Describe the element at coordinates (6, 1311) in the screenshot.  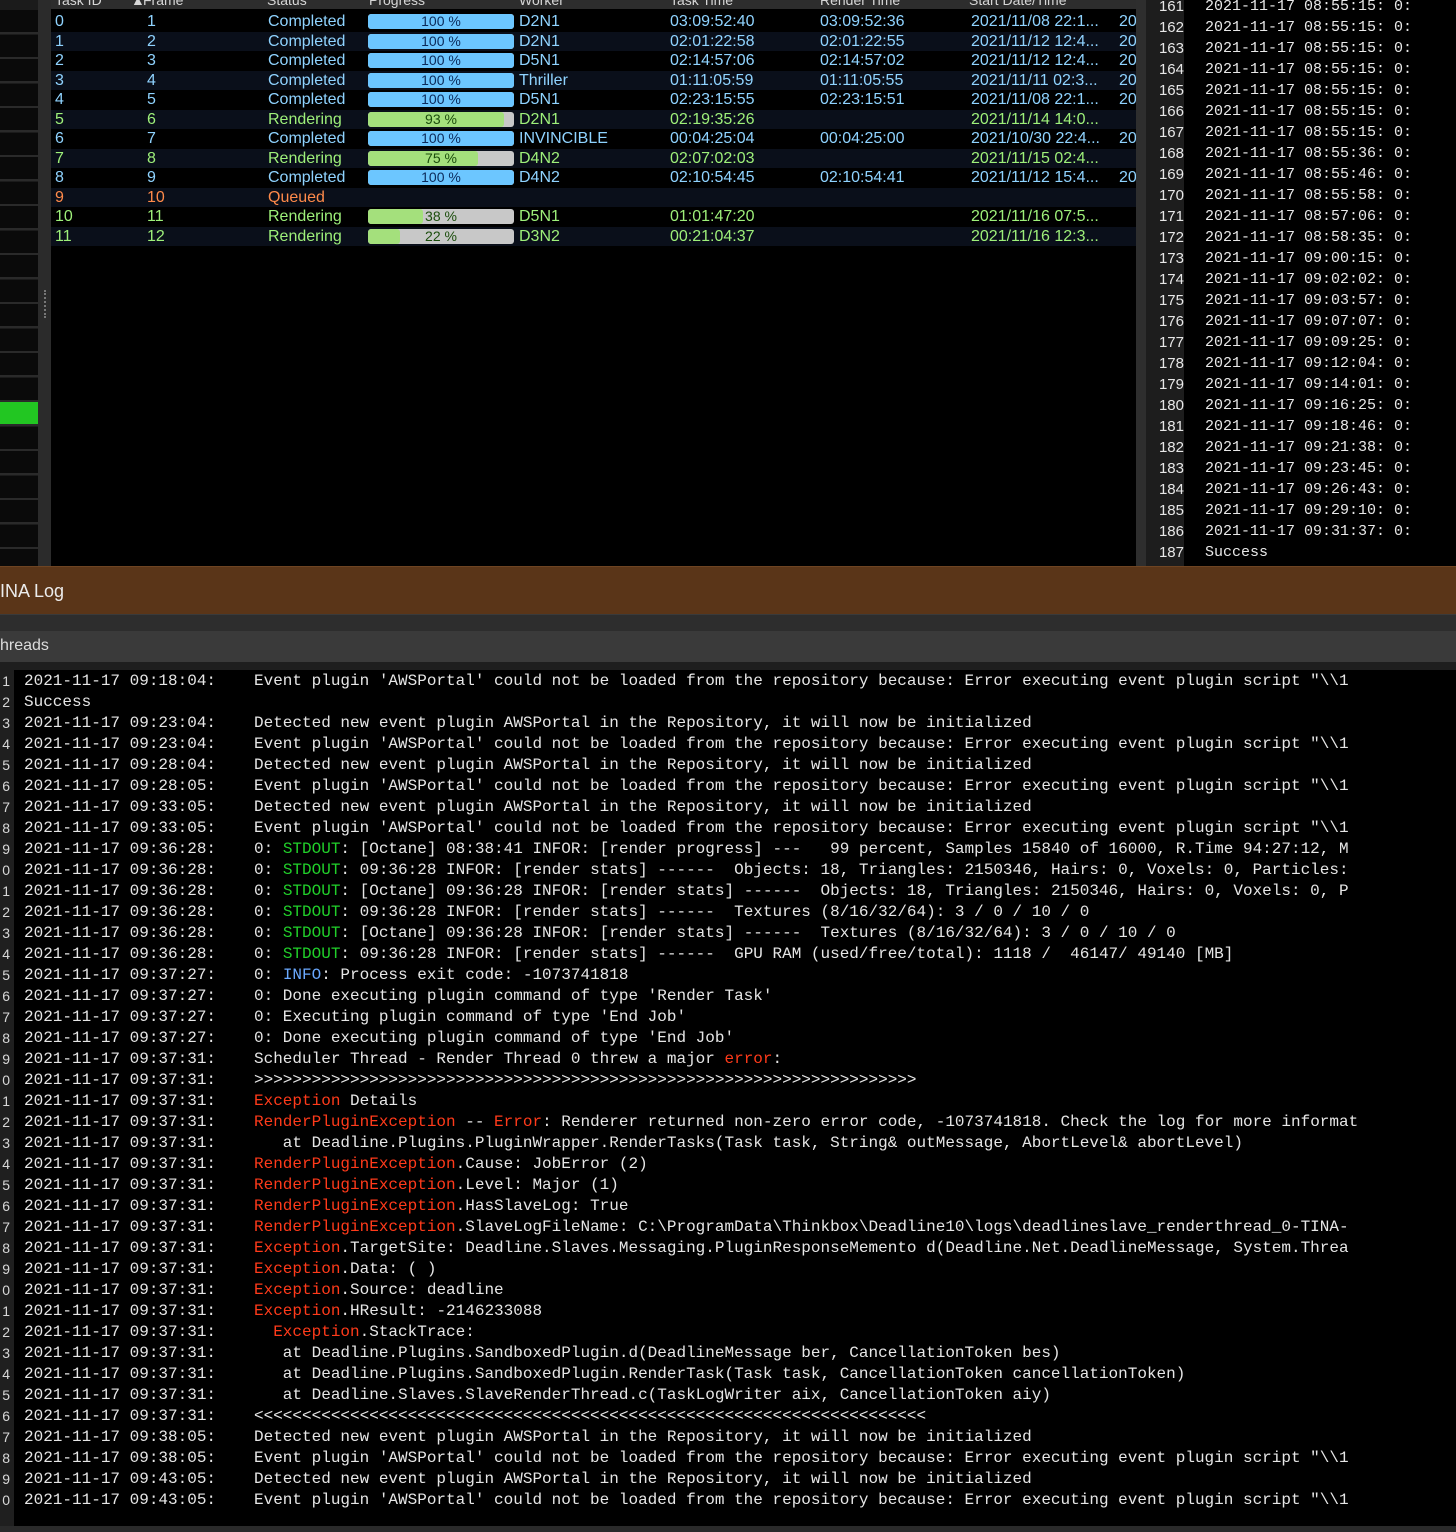
I see `line-number: 1` at that location.